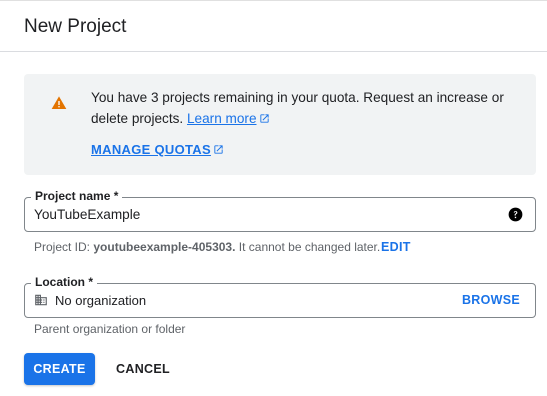 Image resolution: width=547 pixels, height=396 pixels. I want to click on manage-quotas-link: MANAGE QUOTAS, so click(157, 149).